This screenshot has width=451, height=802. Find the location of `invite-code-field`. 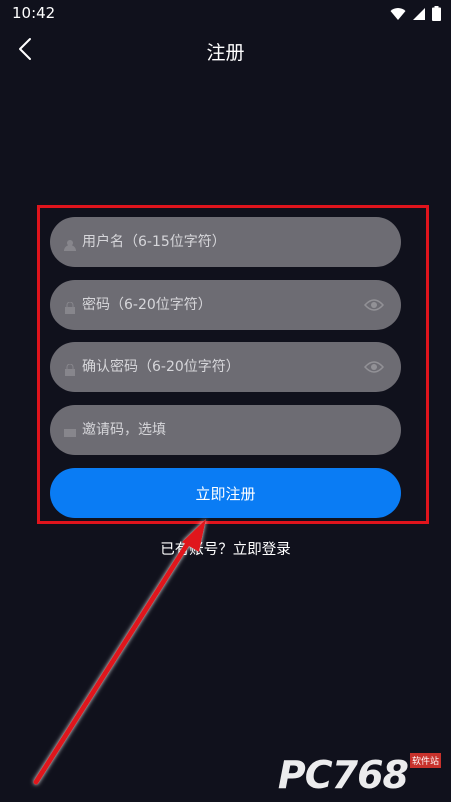

invite-code-field is located at coordinates (225, 430).